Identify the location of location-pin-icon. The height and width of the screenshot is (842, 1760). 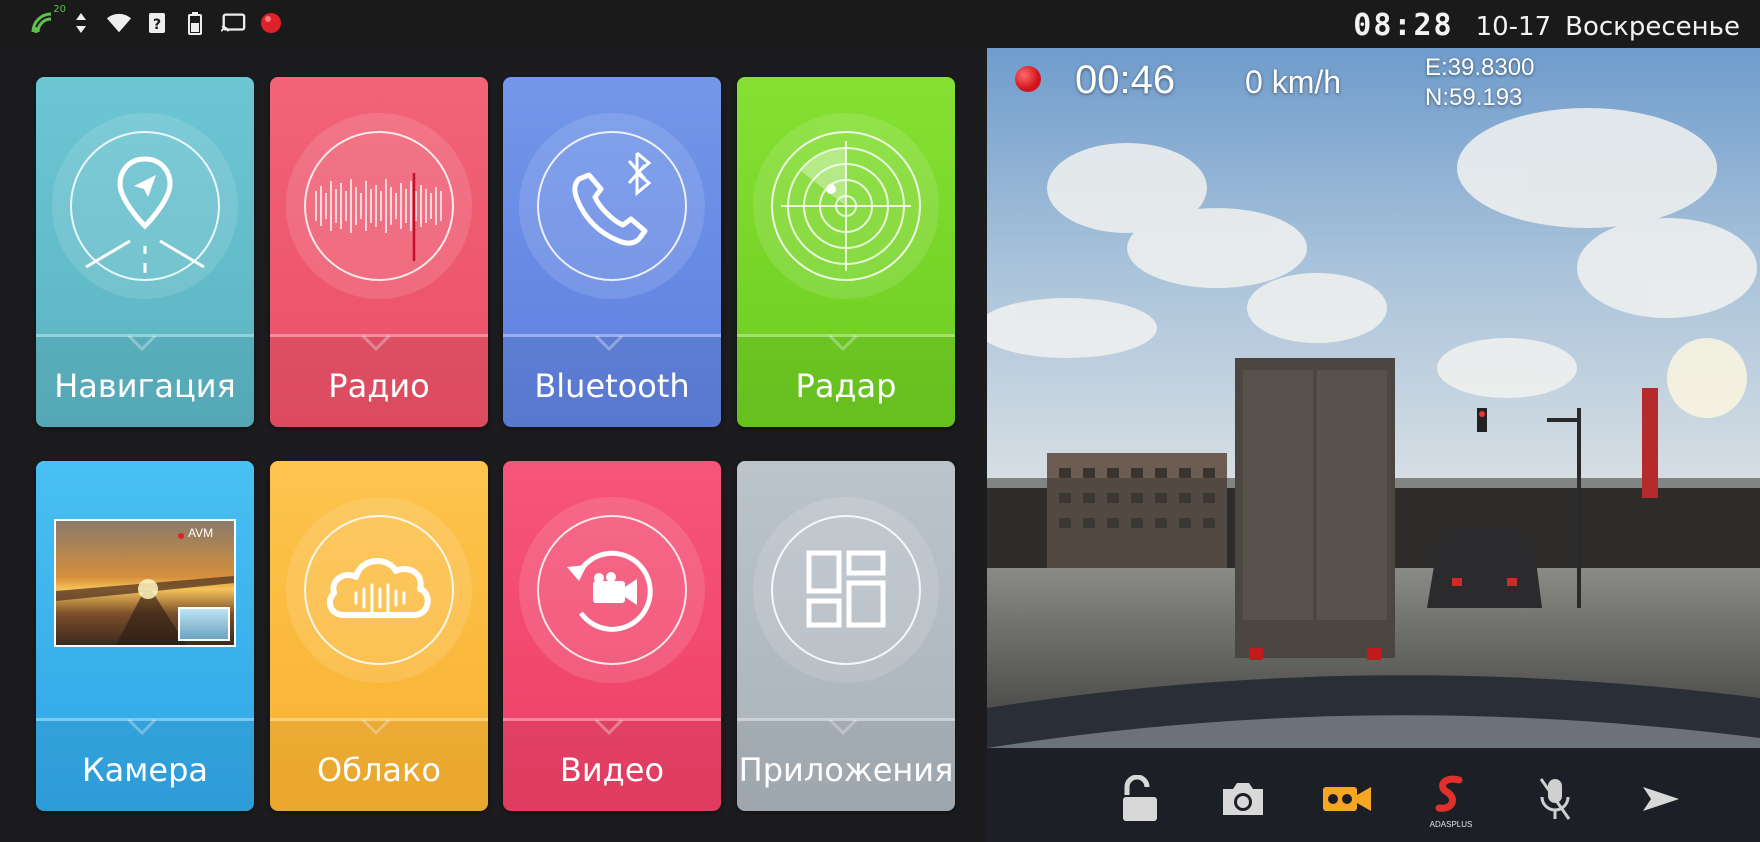
(145, 214).